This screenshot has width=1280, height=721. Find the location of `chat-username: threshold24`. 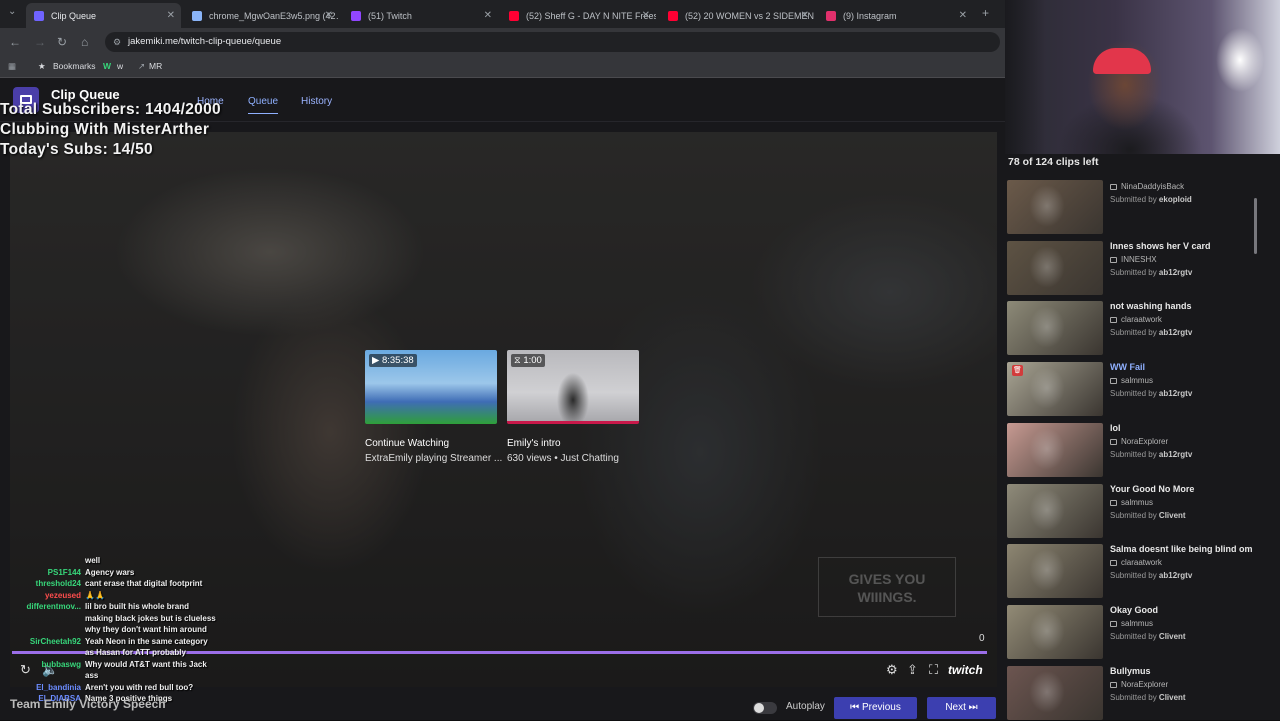

chat-username: threshold24 is located at coordinates (43, 584).